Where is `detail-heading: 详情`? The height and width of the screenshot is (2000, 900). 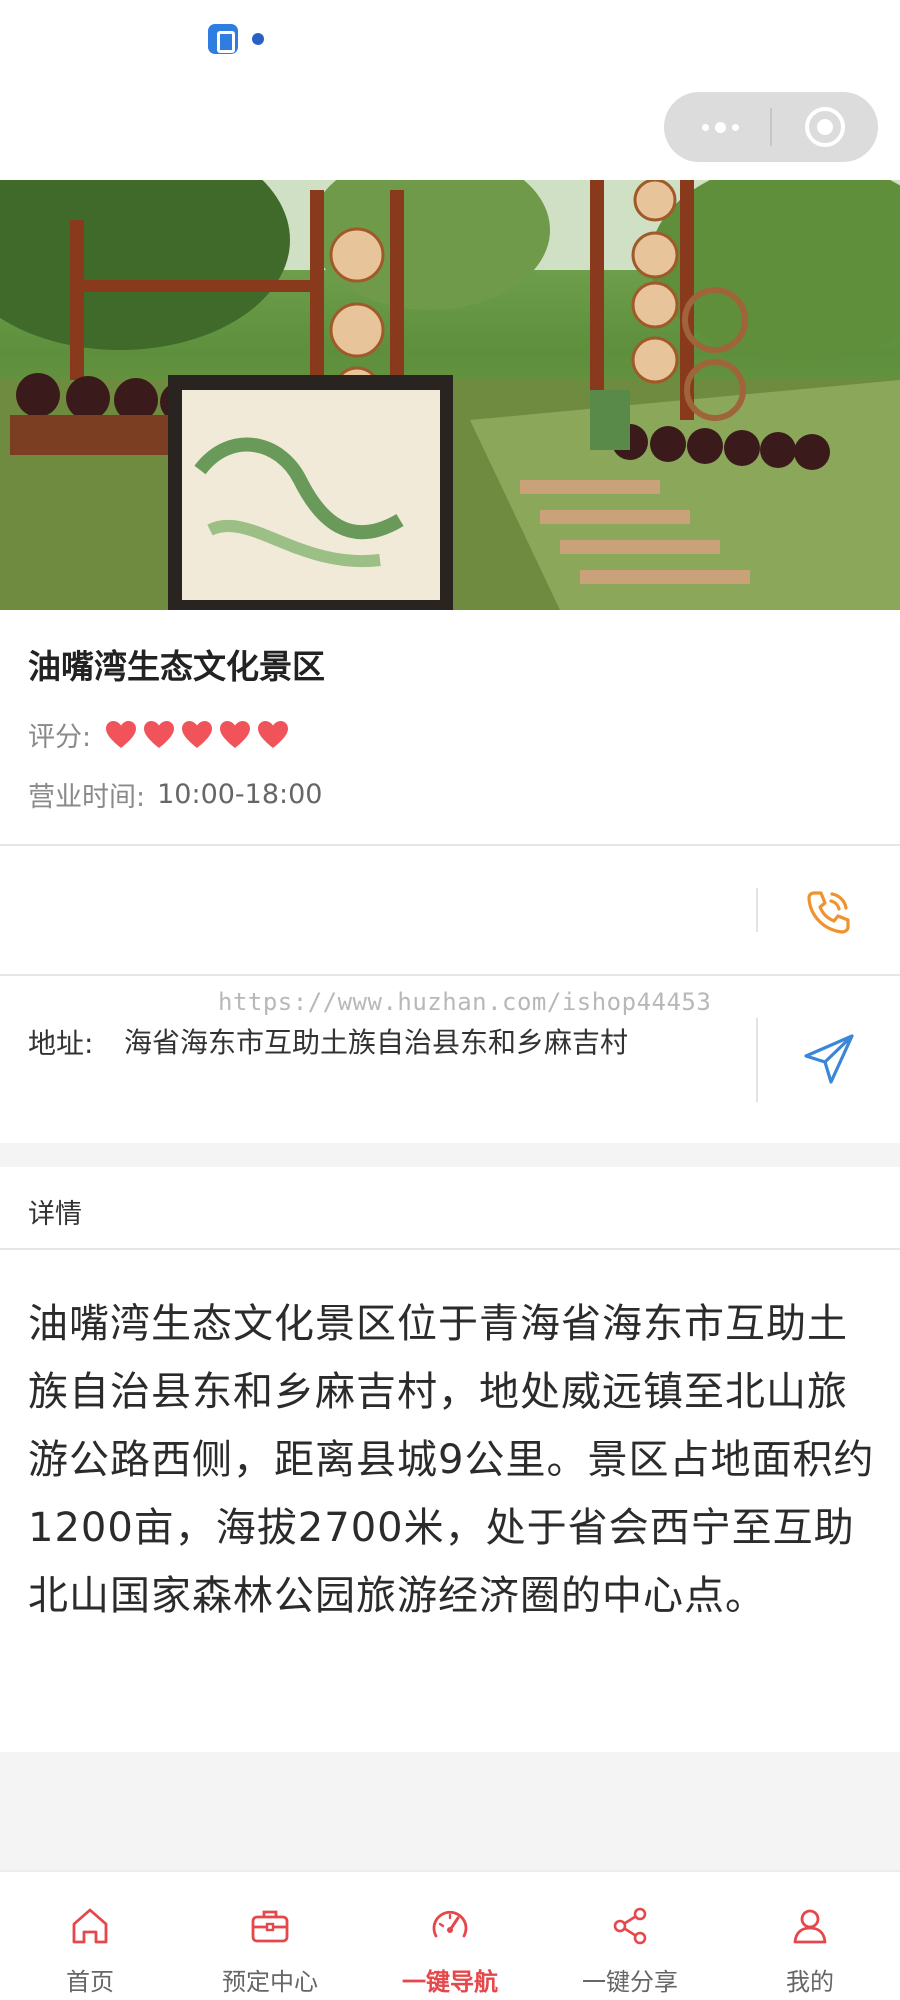
detail-heading: 详情 is located at coordinates (55, 1214).